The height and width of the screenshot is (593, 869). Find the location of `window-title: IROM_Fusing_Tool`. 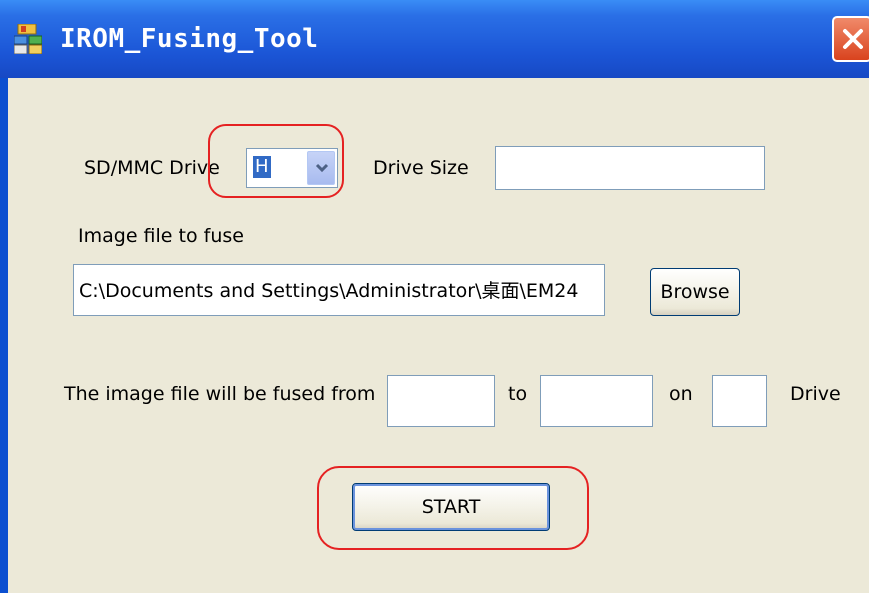

window-title: IROM_Fusing_Tool is located at coordinates (189, 39).